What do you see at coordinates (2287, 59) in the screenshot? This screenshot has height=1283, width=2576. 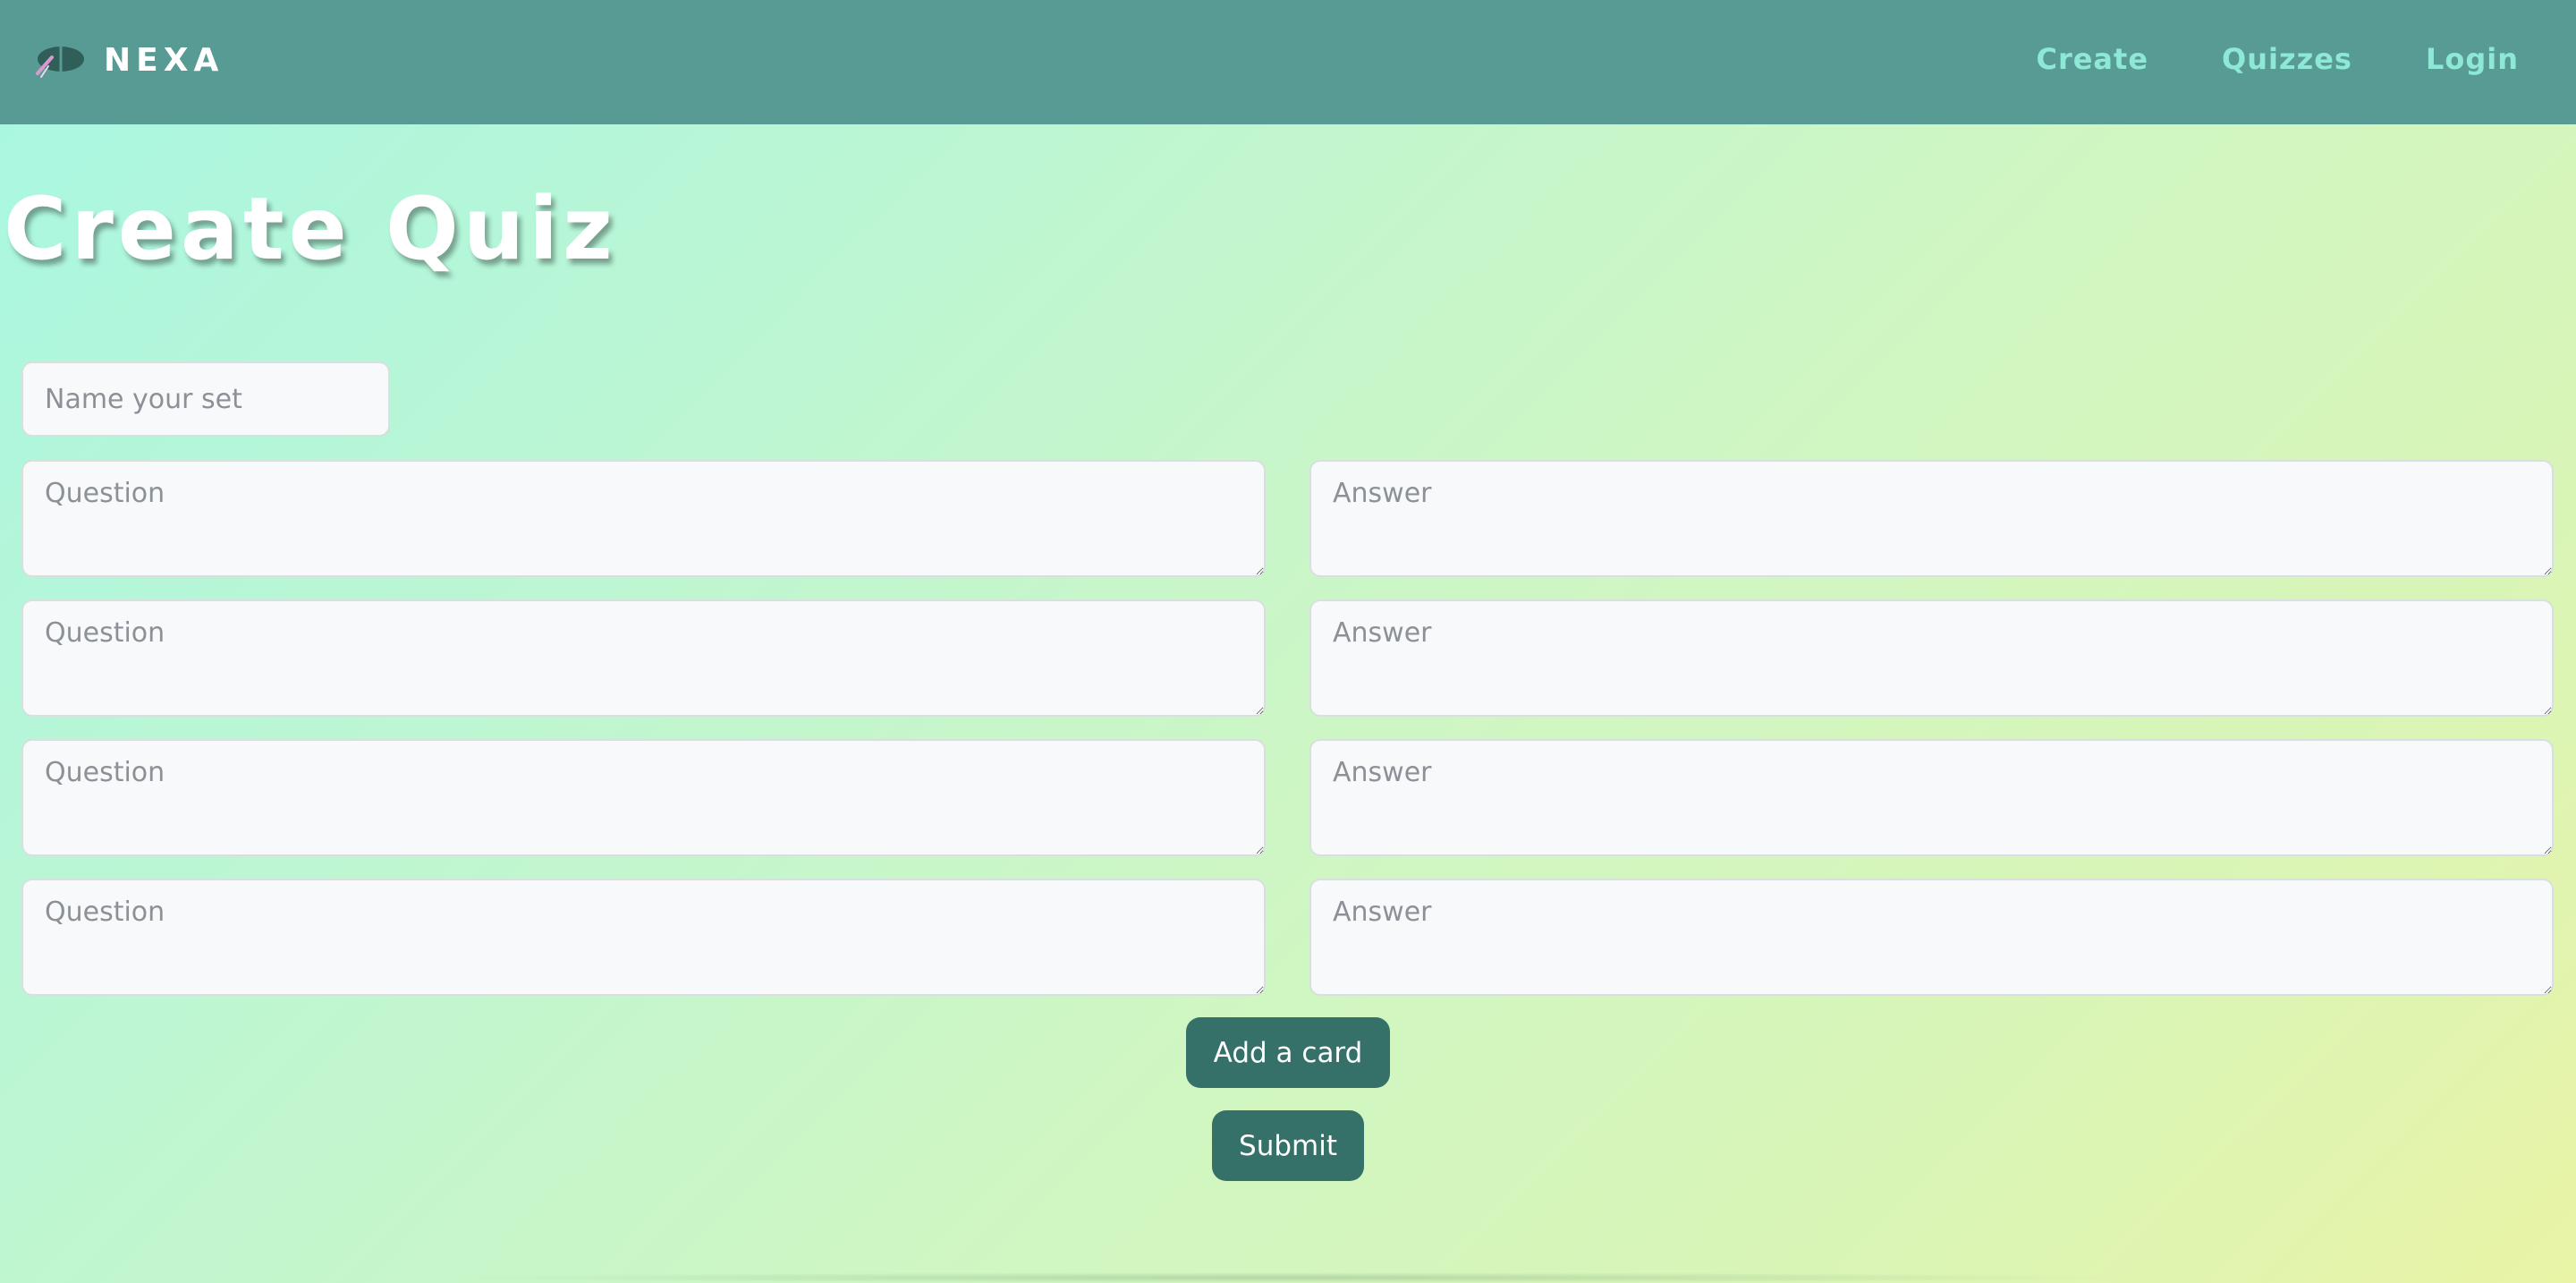 I see `nav-link-quizzes: Quizzes` at bounding box center [2287, 59].